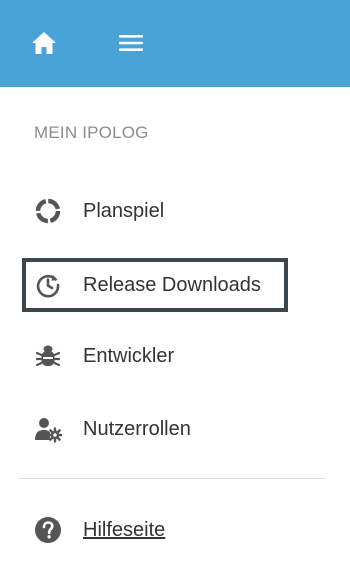 This screenshot has height=567, width=350. I want to click on menu-button, so click(131, 43).